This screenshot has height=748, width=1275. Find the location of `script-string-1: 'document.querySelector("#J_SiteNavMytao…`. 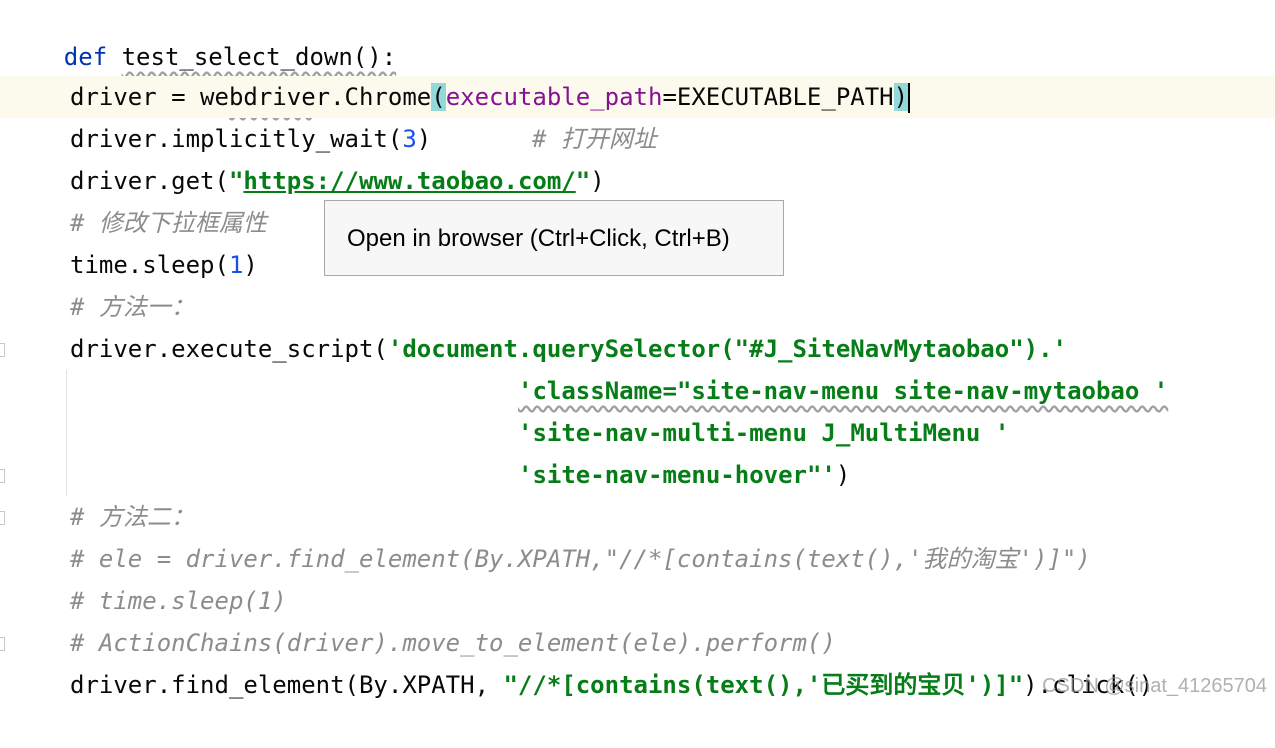

script-string-1: 'document.querySelector("#J_SiteNavMytao… is located at coordinates (727, 349).